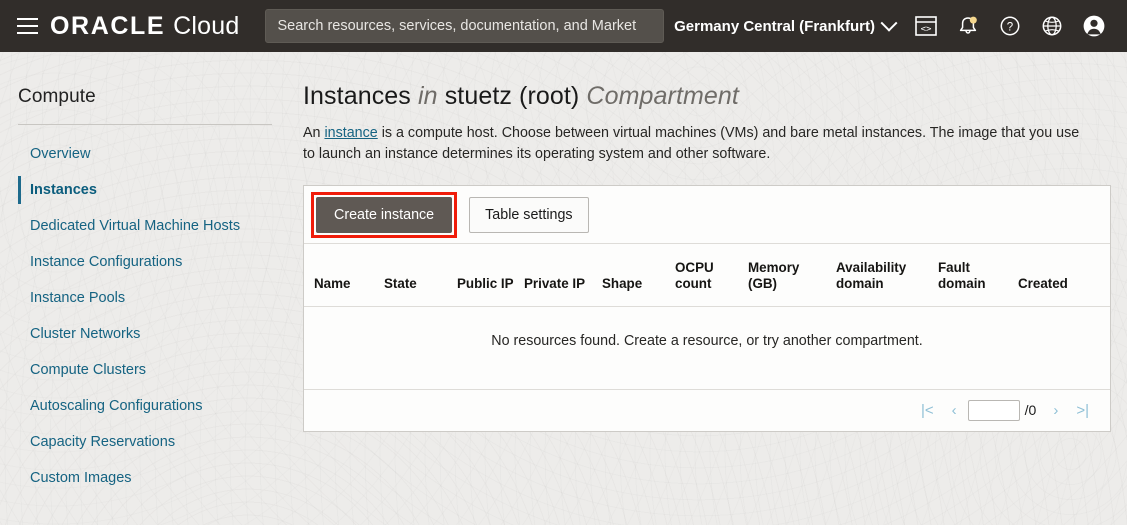 Image resolution: width=1127 pixels, height=525 pixels. Describe the element at coordinates (57, 96) in the screenshot. I see `sidebar-title: Compute` at that location.